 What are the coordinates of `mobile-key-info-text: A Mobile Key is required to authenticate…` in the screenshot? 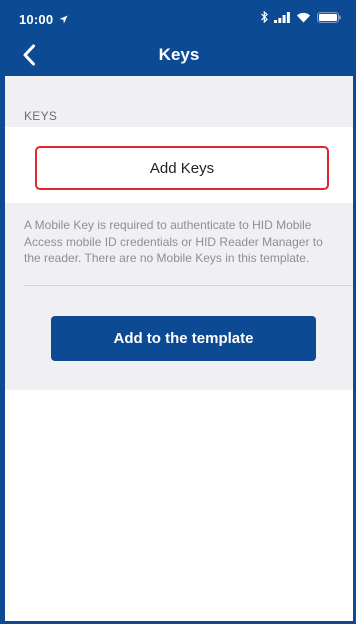 It's located at (173, 241).